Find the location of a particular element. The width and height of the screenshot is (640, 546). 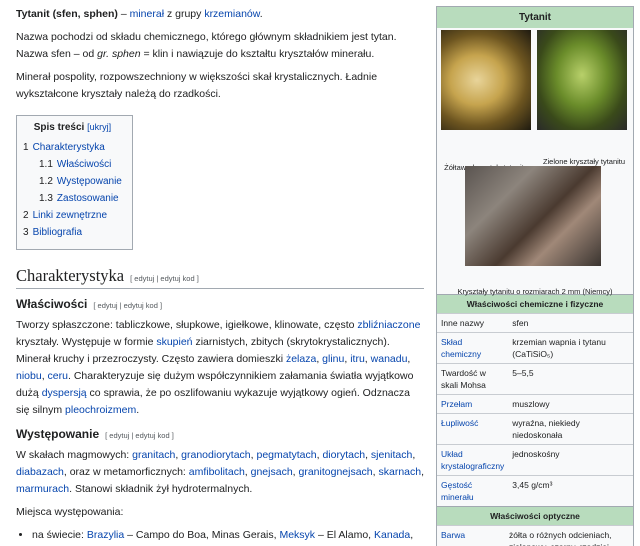

toc-link: Występowanie is located at coordinates (89, 181).